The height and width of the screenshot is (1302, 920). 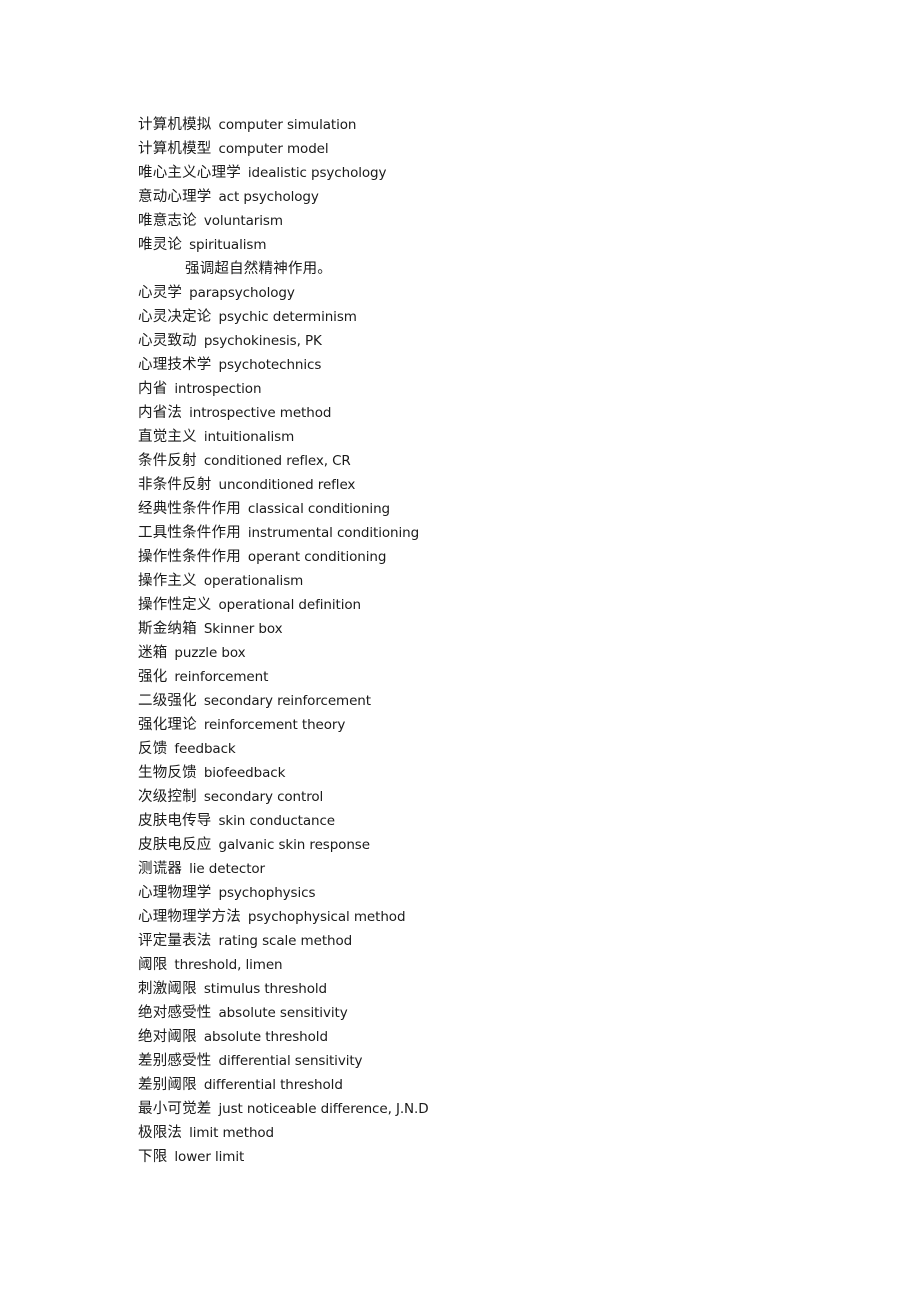 What do you see at coordinates (205, 749) in the screenshot?
I see `term-english: feedback` at bounding box center [205, 749].